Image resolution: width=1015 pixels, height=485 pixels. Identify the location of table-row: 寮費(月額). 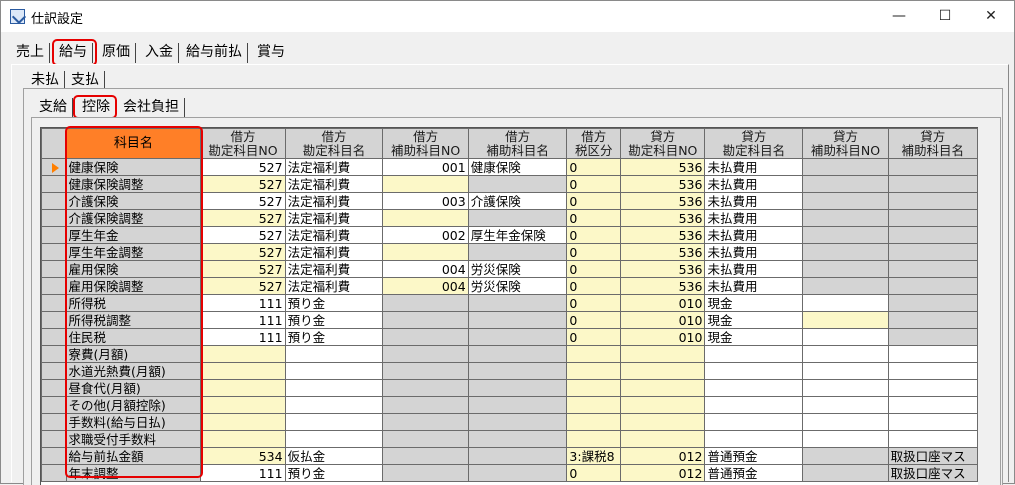
(509, 354).